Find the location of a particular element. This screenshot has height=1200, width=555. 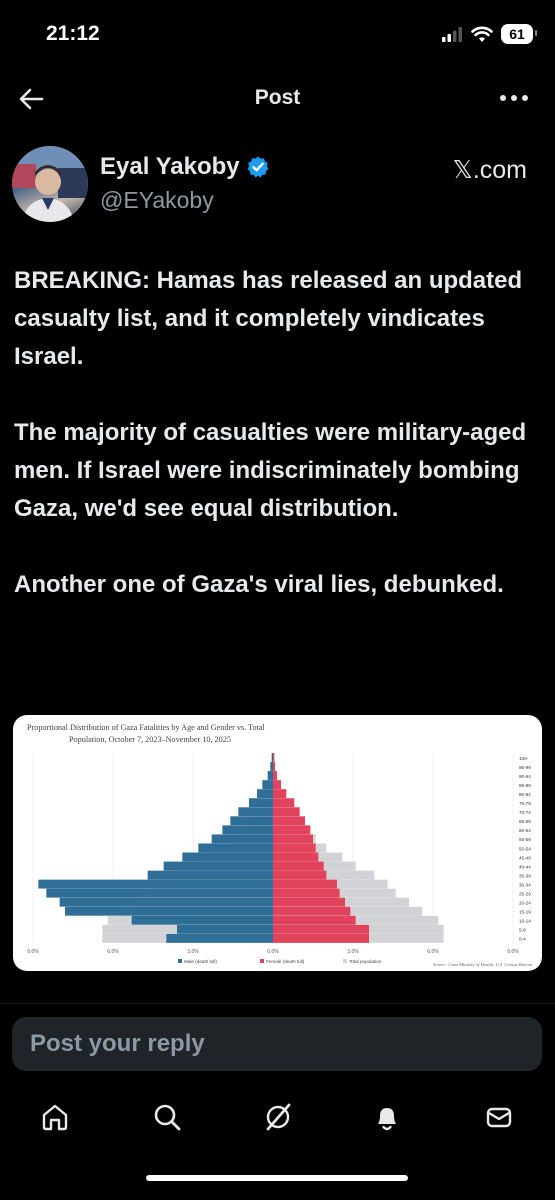

age-label: 40-44 is located at coordinates (525, 866).